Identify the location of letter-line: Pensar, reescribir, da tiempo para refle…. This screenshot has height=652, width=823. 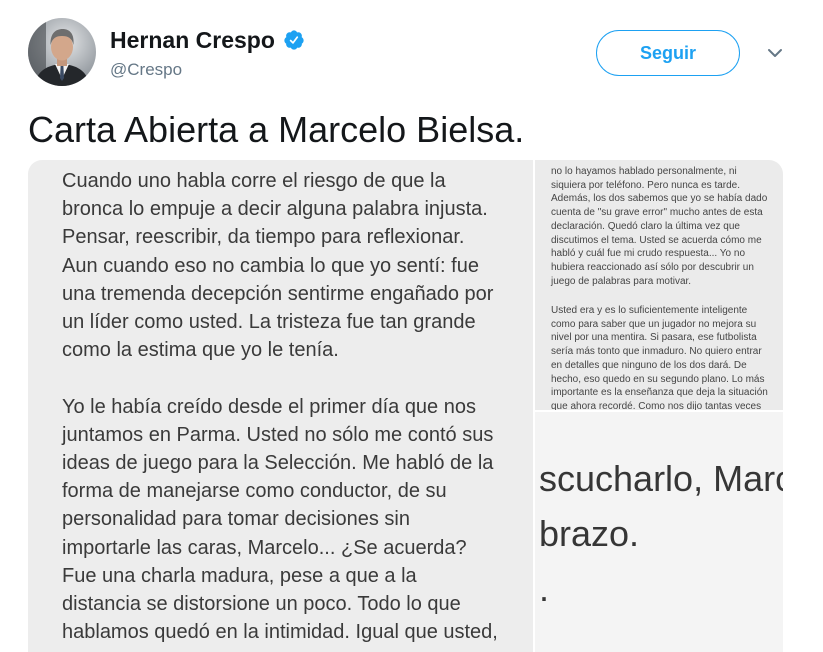
(263, 237).